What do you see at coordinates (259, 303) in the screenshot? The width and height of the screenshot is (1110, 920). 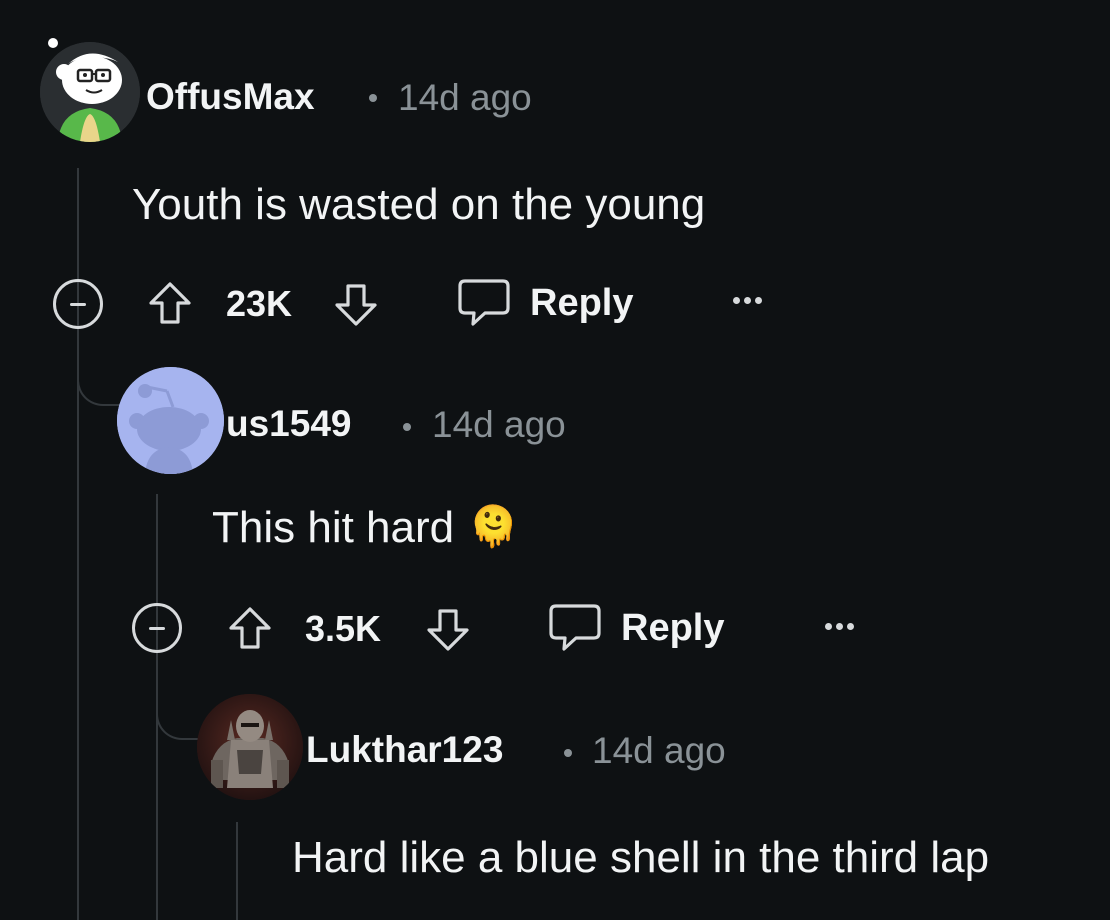 I see `vote-score: 23K` at bounding box center [259, 303].